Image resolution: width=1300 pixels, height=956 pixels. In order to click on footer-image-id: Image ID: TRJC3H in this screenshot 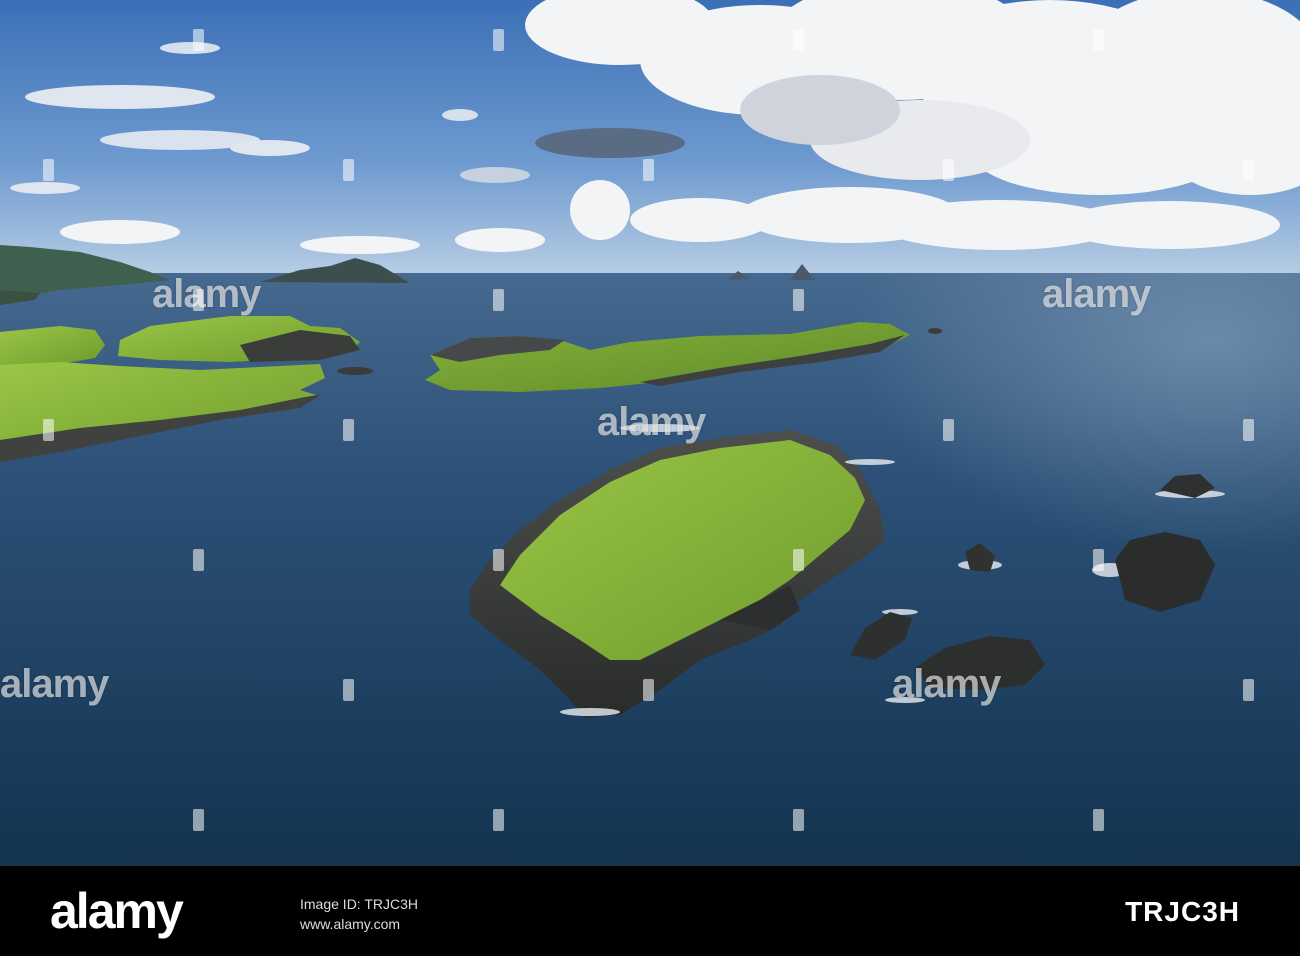, I will do `click(359, 904)`.